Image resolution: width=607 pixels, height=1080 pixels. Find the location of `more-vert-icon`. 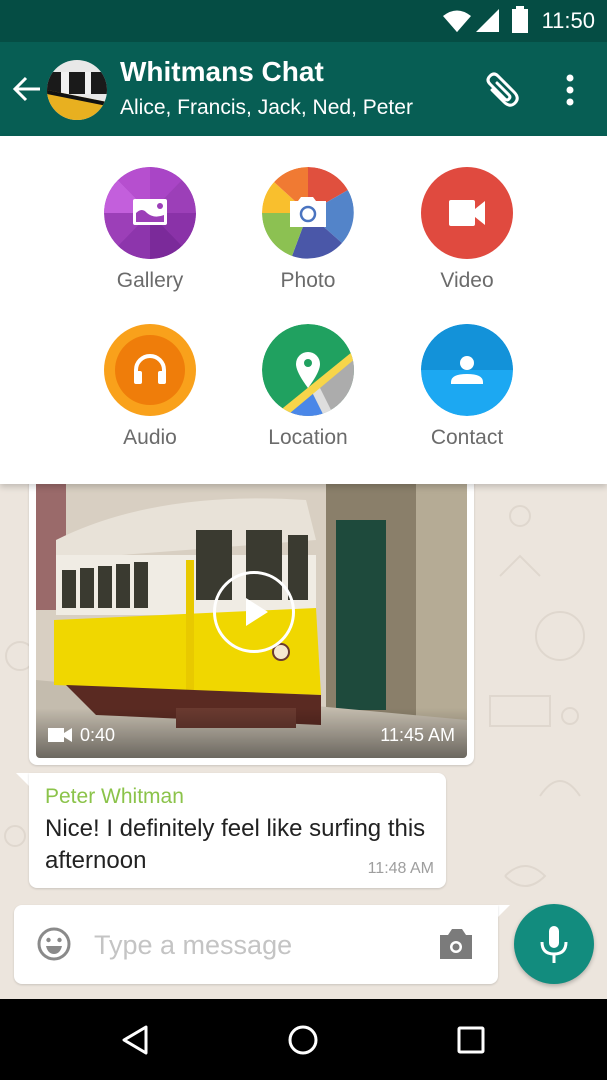

more-vert-icon is located at coordinates (570, 90).